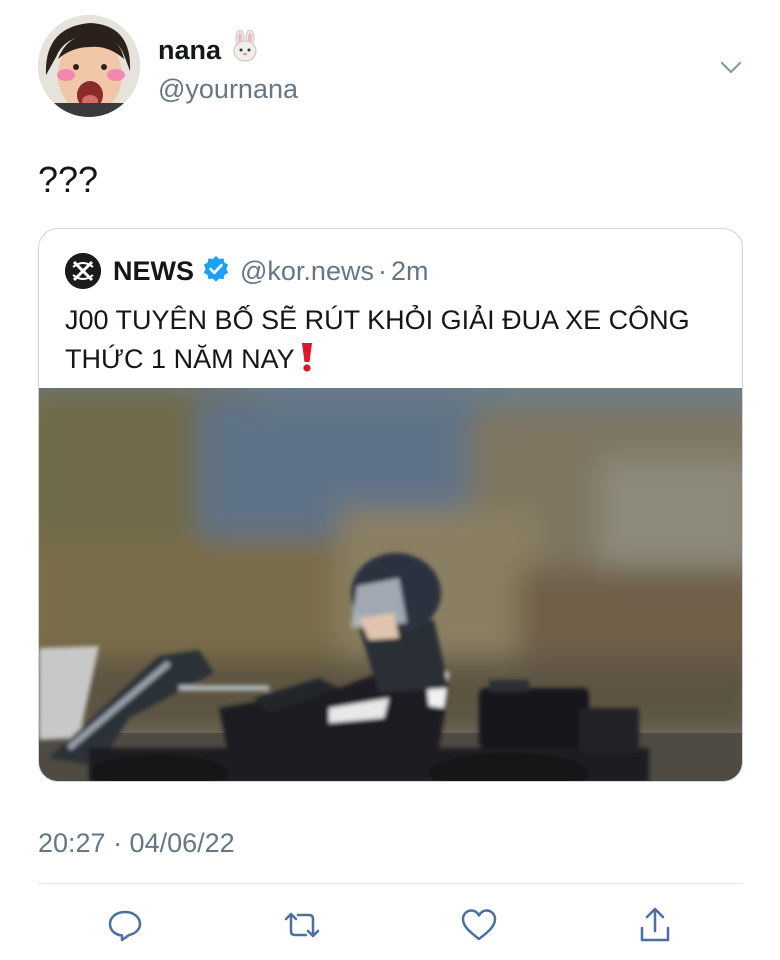 The width and height of the screenshot is (780, 960). What do you see at coordinates (136, 843) in the screenshot?
I see `tweet-timestamp: 20:27 · 04/06/22` at bounding box center [136, 843].